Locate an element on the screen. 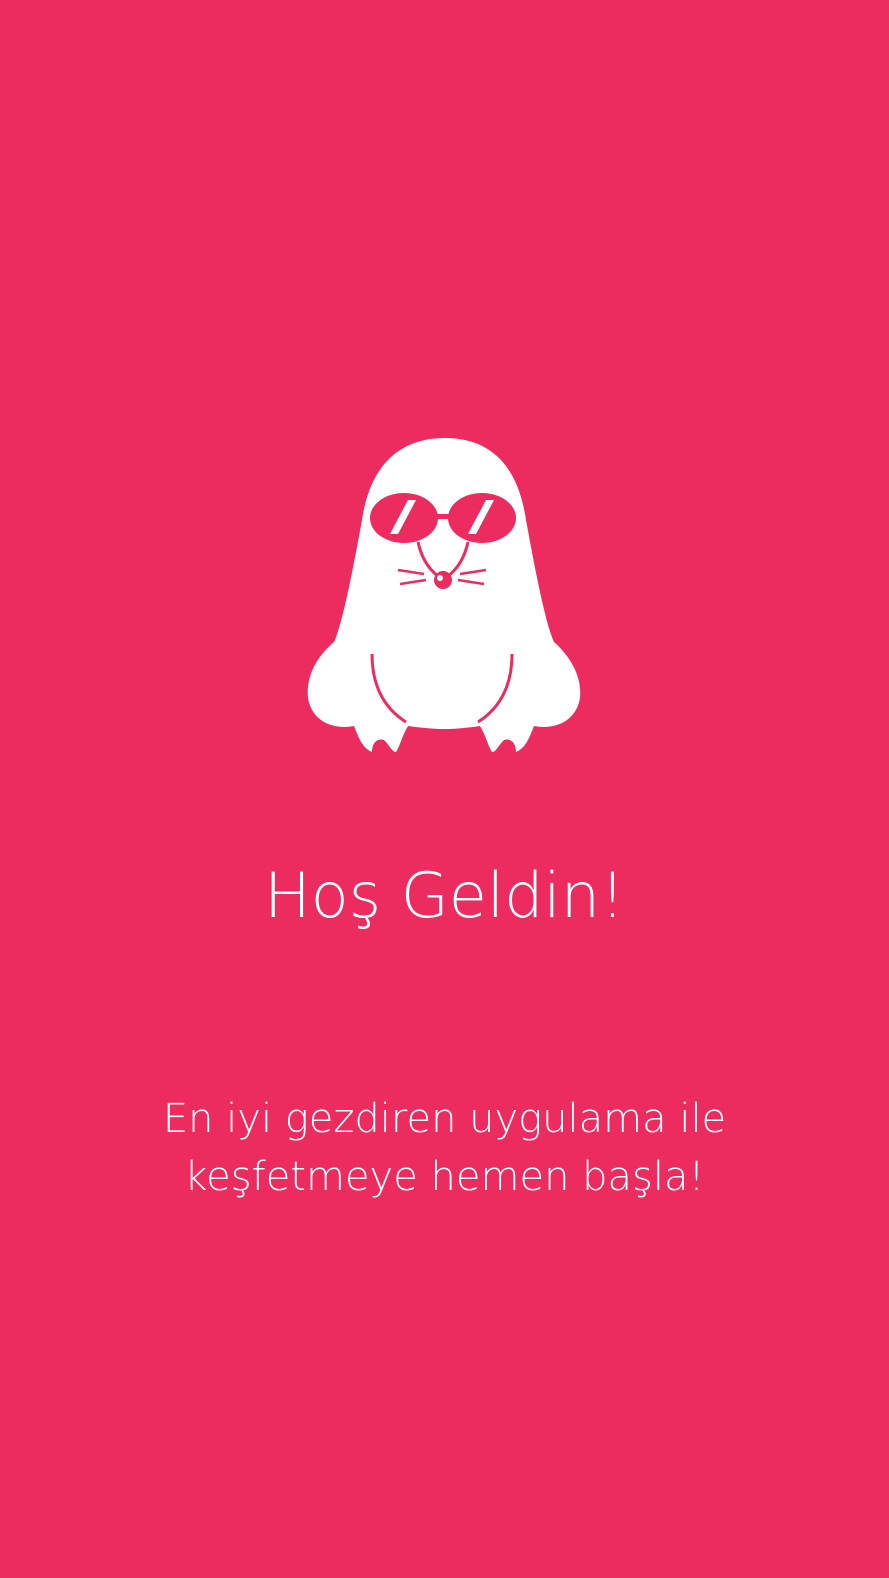  welcome-subtitle-line-2: keşfetmeye hemen başla! is located at coordinates (444, 1177).